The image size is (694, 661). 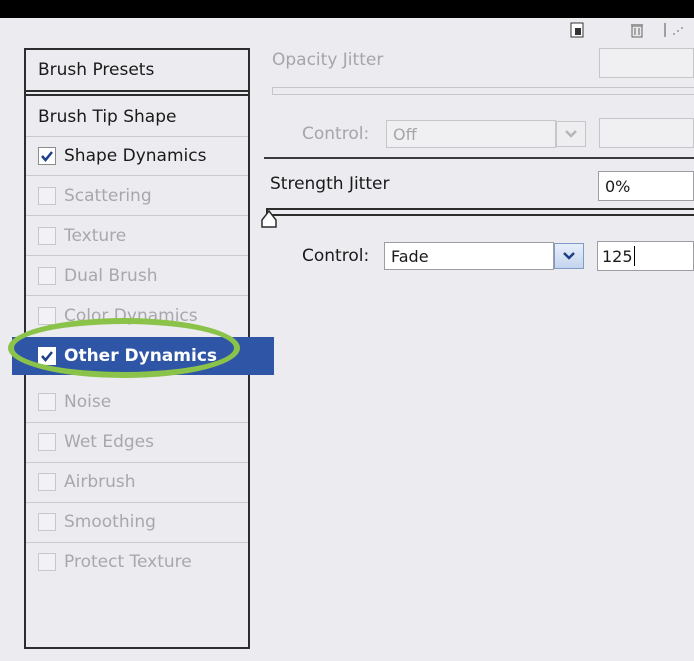 I want to click on new-preset-icon, so click(x=577, y=30).